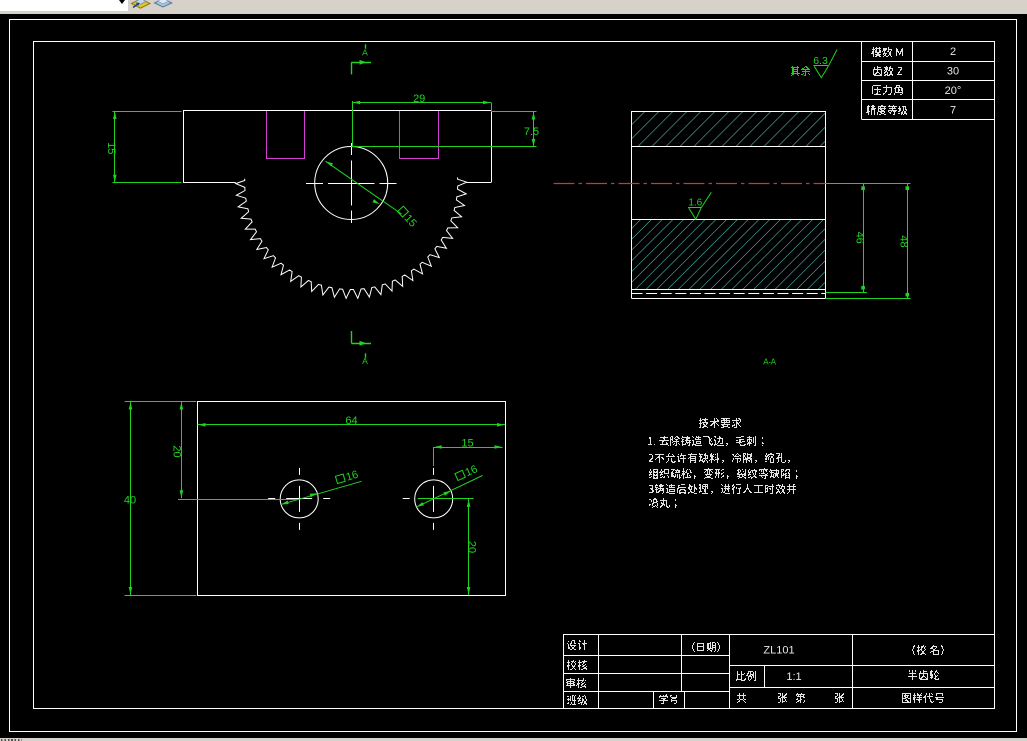  Describe the element at coordinates (769, 362) in the screenshot. I see `svg-text: A-A` at that location.